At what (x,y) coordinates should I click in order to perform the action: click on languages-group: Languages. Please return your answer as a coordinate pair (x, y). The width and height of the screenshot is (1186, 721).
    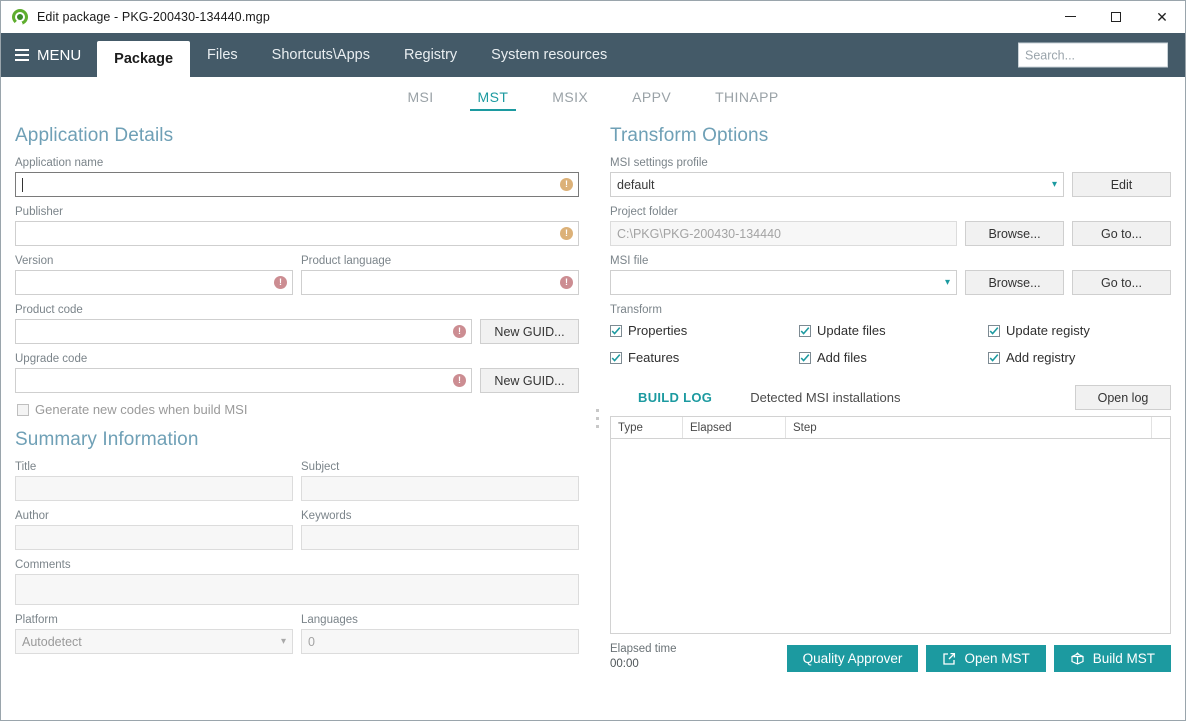
    Looking at the image, I should click on (440, 634).